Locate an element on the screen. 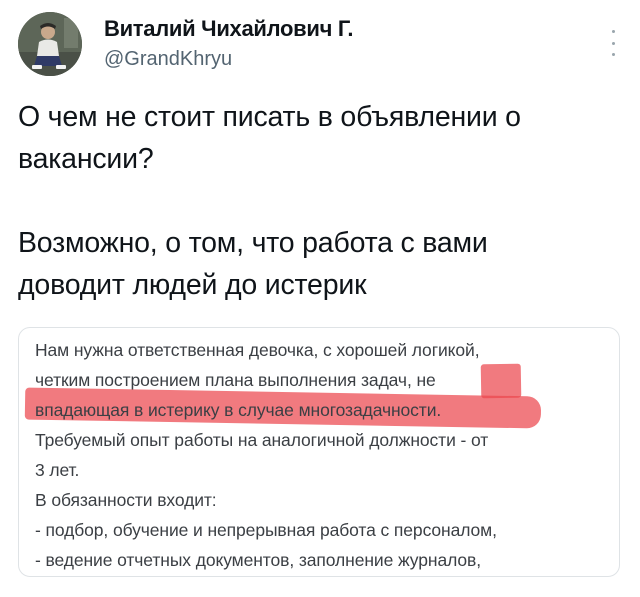  job-ad-line: 3 лет. is located at coordinates (57, 470).